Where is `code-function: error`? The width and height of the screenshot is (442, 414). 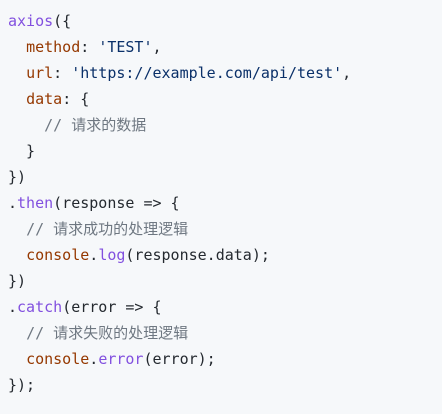 code-function: error is located at coordinates (121, 359).